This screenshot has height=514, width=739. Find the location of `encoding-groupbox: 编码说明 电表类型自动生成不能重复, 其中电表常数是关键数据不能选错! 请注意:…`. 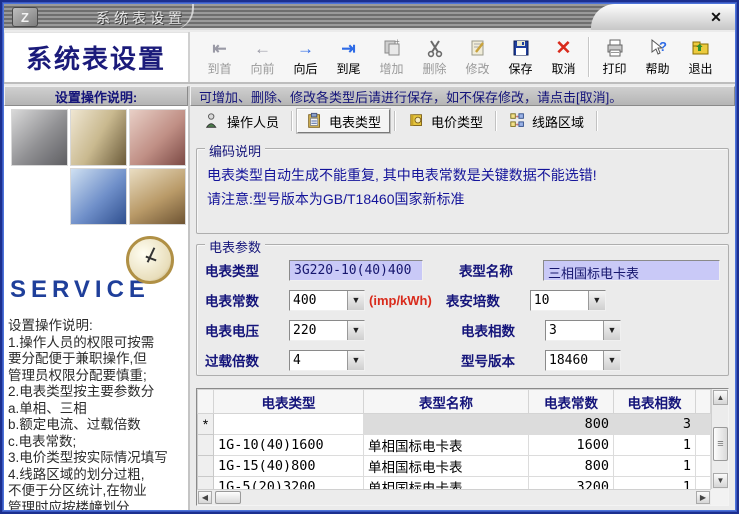

encoding-groupbox: 编码说明 电表类型自动生成不能重复, 其中电表常数是关键数据不能选错! 请注意:… is located at coordinates (462, 187).